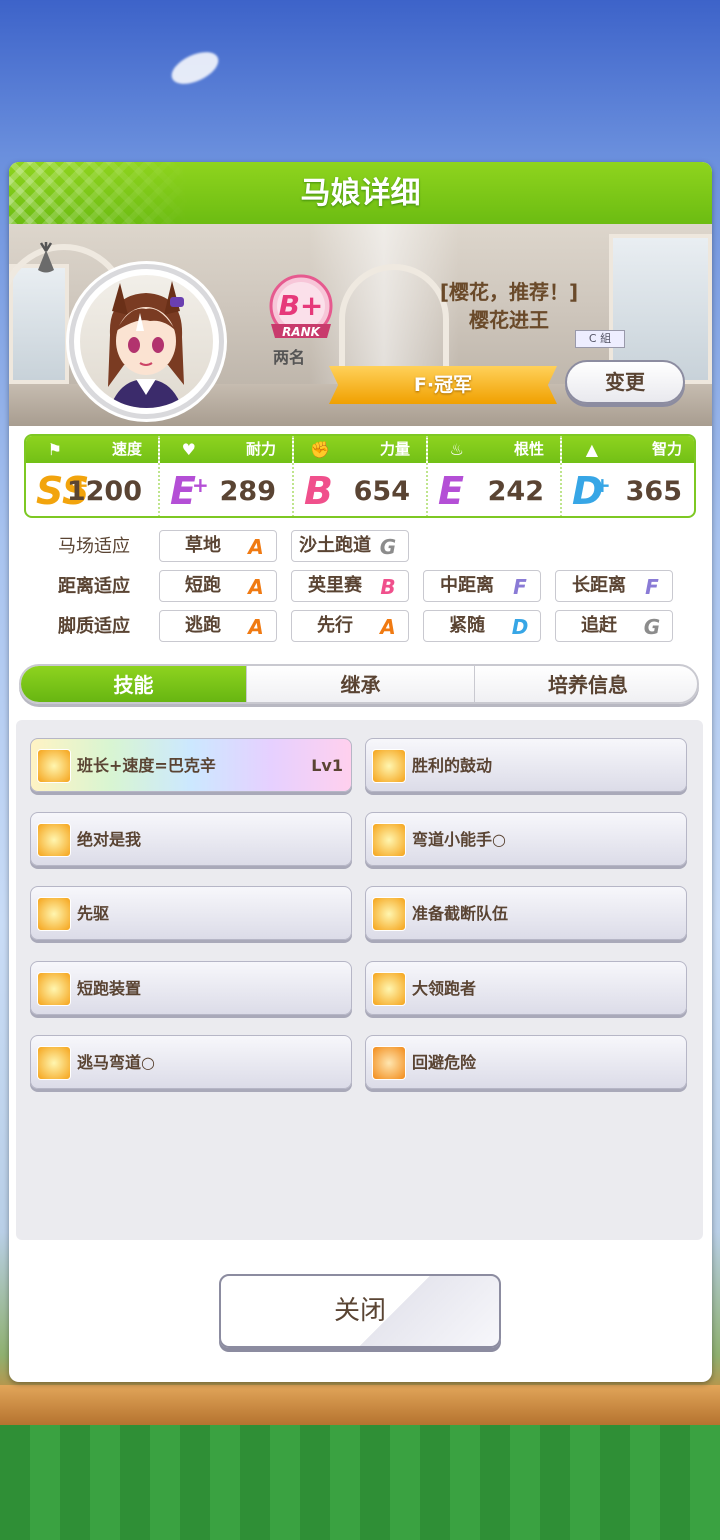  Describe the element at coordinates (218, 546) in the screenshot. I see `aptitude-cell: 草地 A` at that location.